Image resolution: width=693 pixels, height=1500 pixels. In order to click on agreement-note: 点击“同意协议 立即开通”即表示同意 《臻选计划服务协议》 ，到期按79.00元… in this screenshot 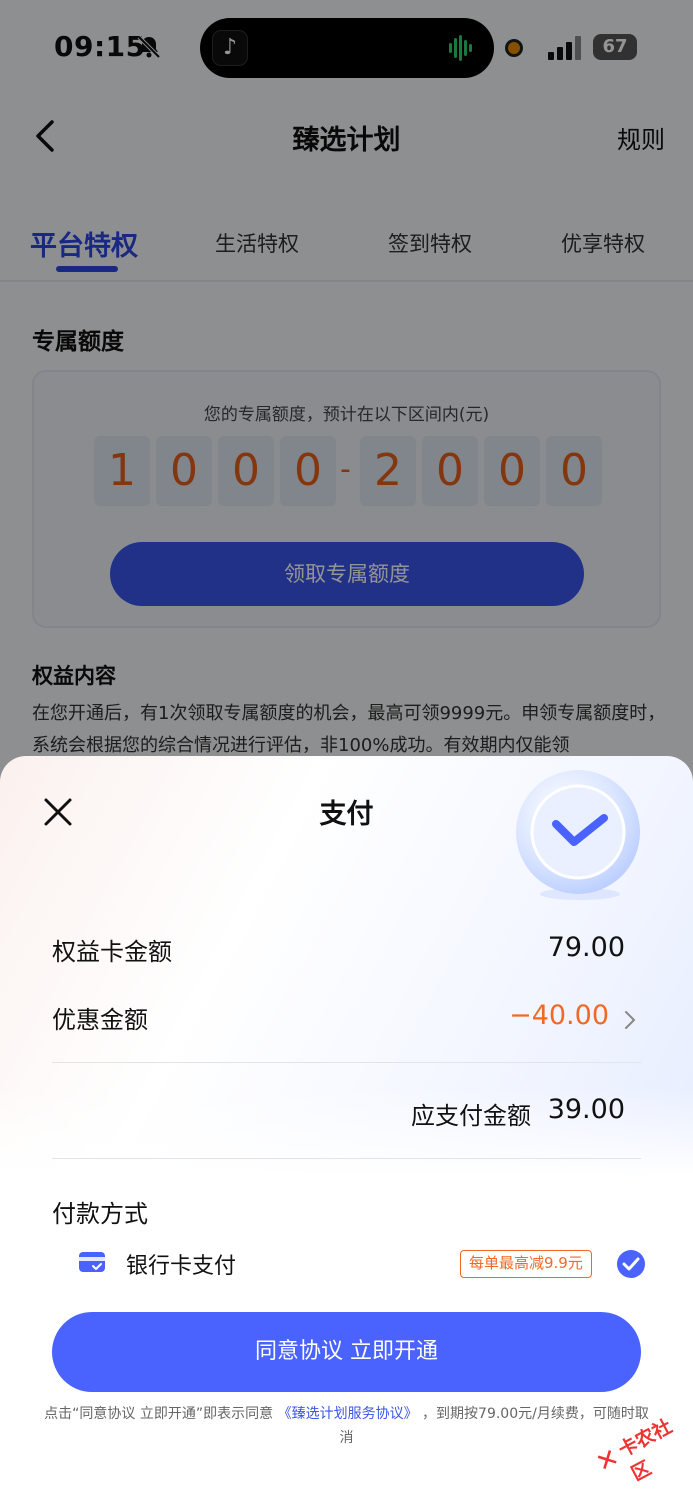, I will do `click(346, 1426)`.